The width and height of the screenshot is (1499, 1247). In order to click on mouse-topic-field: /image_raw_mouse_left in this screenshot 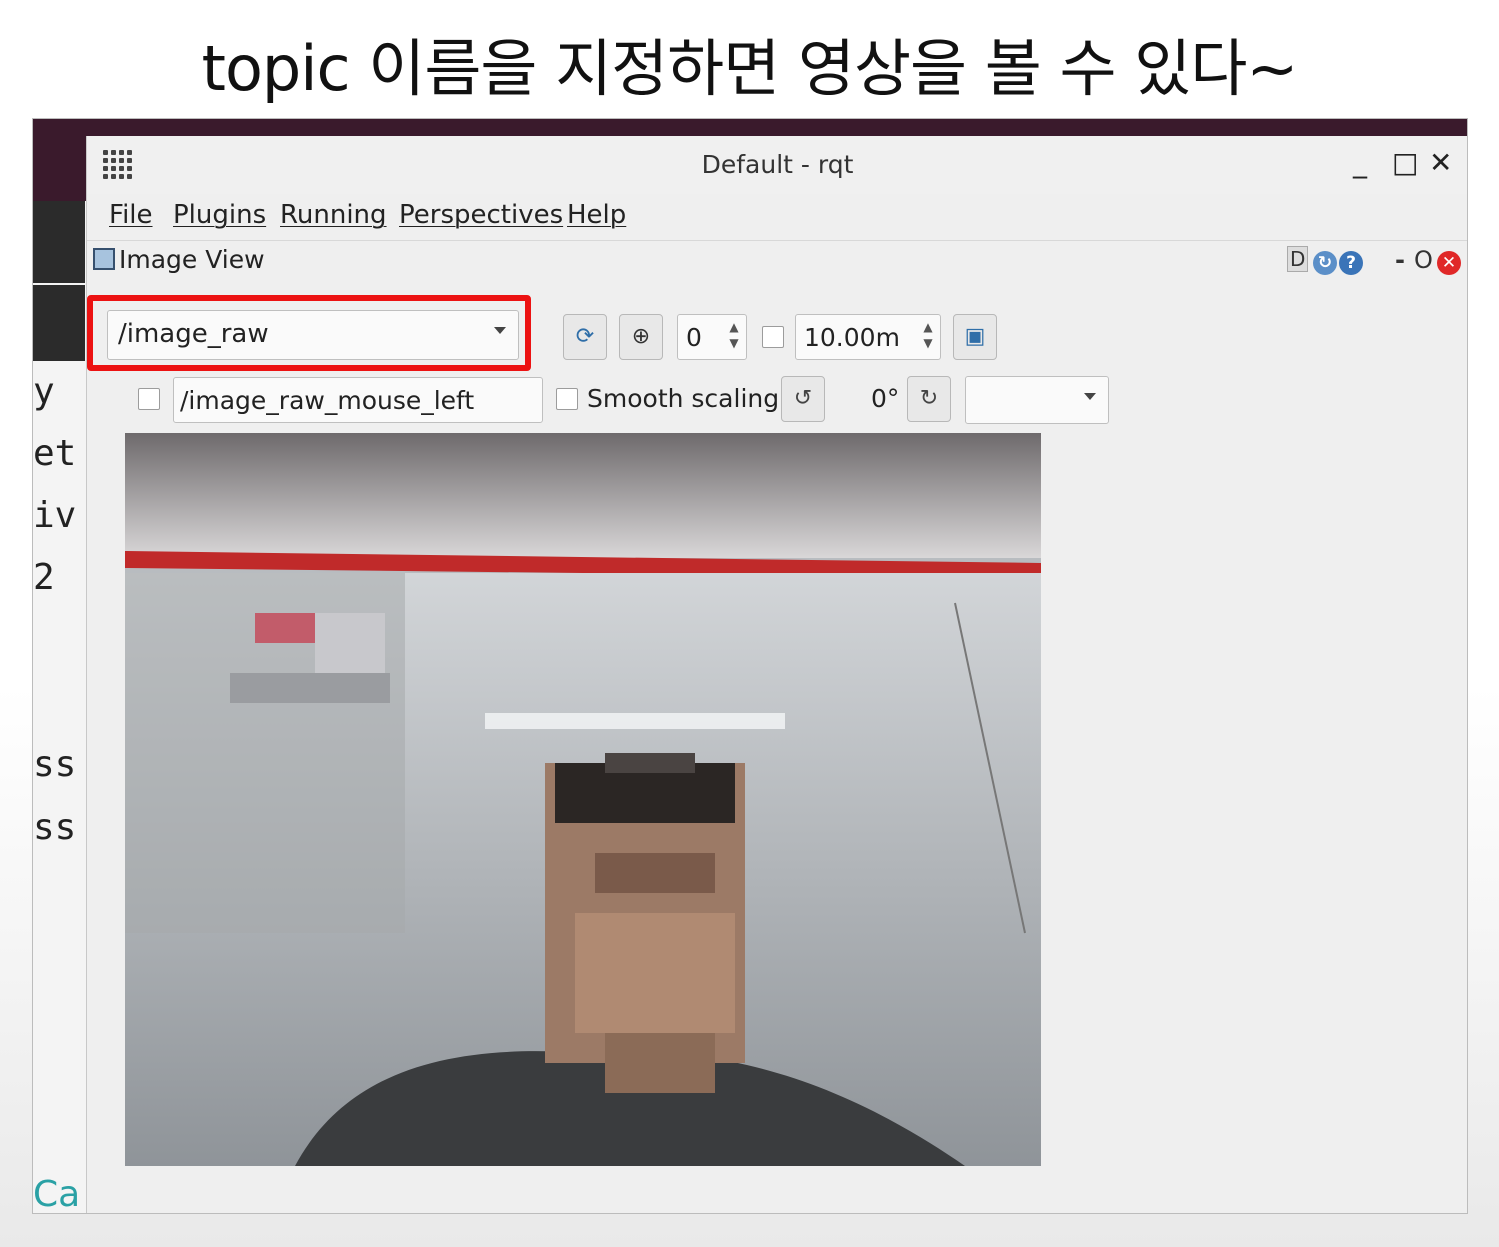, I will do `click(358, 400)`.